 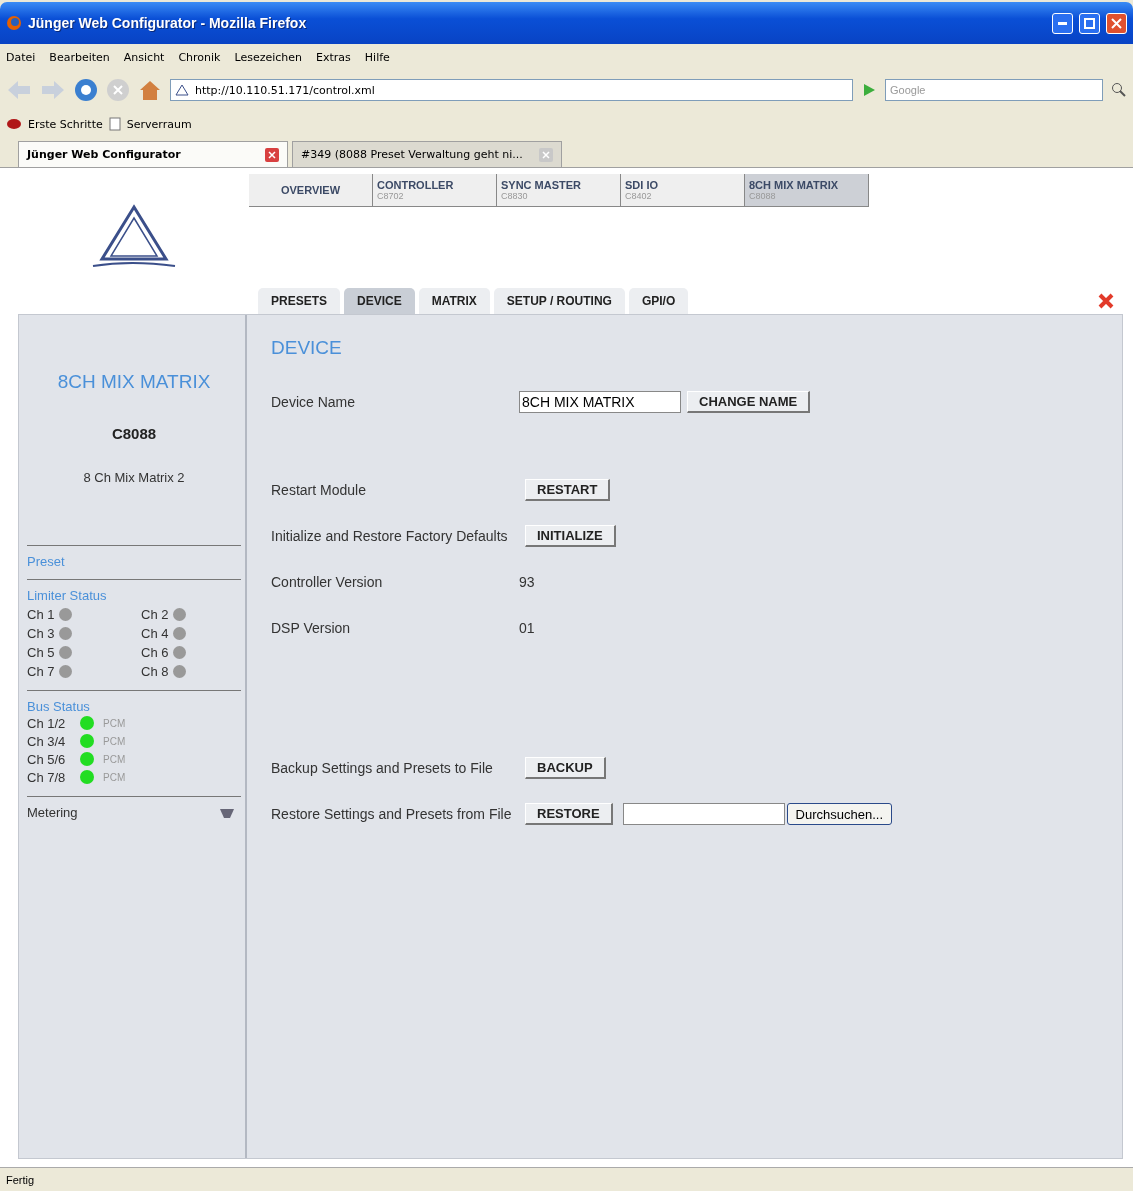 What do you see at coordinates (134, 477) in the screenshot?
I see `module-description: 8 Ch Mix Matrix 2` at bounding box center [134, 477].